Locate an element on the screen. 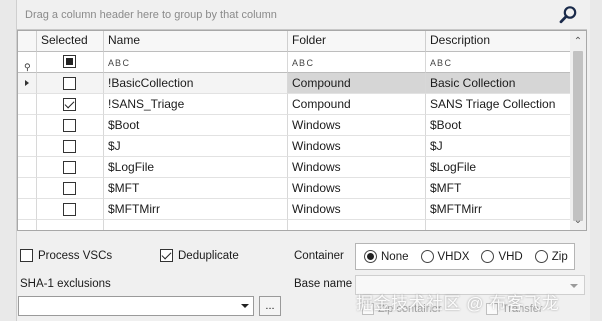 The image size is (602, 321). filter-selected is located at coordinates (70, 62).